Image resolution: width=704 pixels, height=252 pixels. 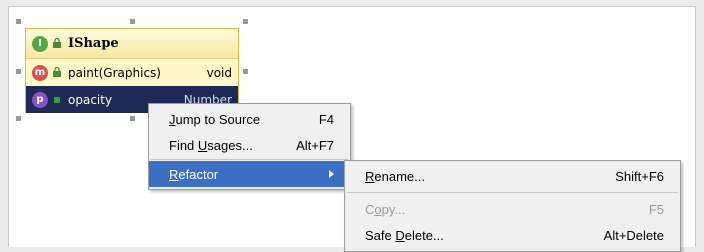 I want to click on interface-icon: I, so click(x=40, y=43).